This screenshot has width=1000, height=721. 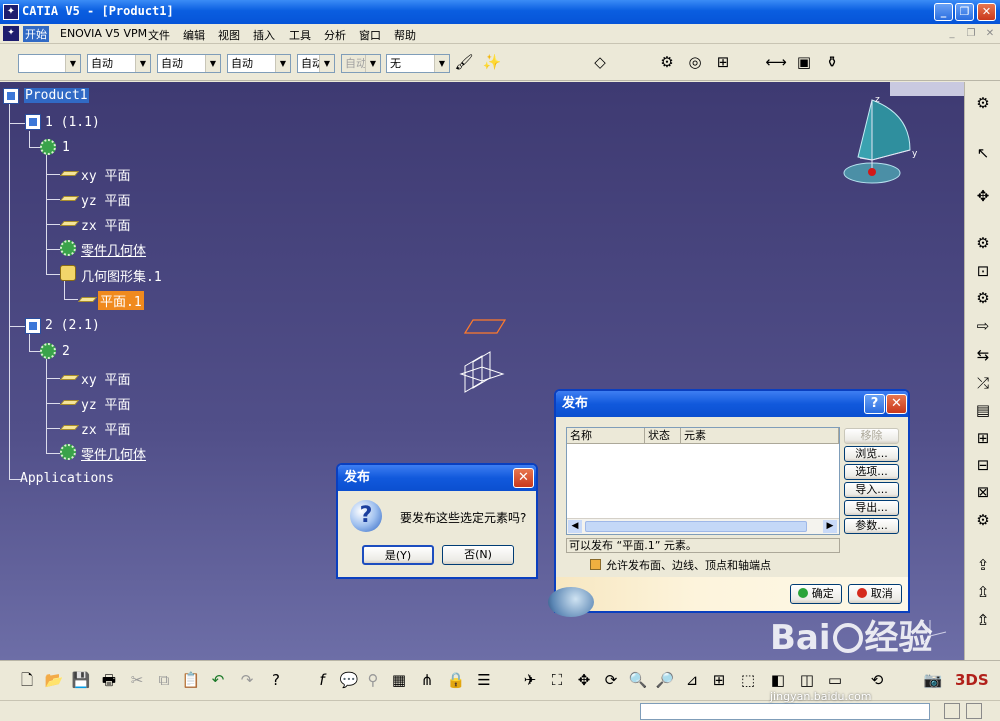 I want to click on tree-node-product1: Product1, so click(x=56, y=95).